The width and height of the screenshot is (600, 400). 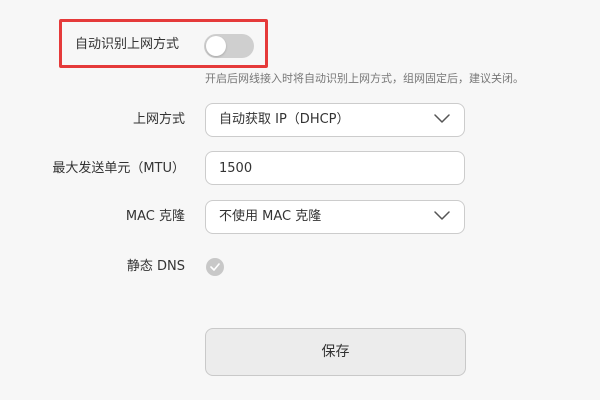 What do you see at coordinates (127, 44) in the screenshot?
I see `auto-detect-label: 自动识别上网方式` at bounding box center [127, 44].